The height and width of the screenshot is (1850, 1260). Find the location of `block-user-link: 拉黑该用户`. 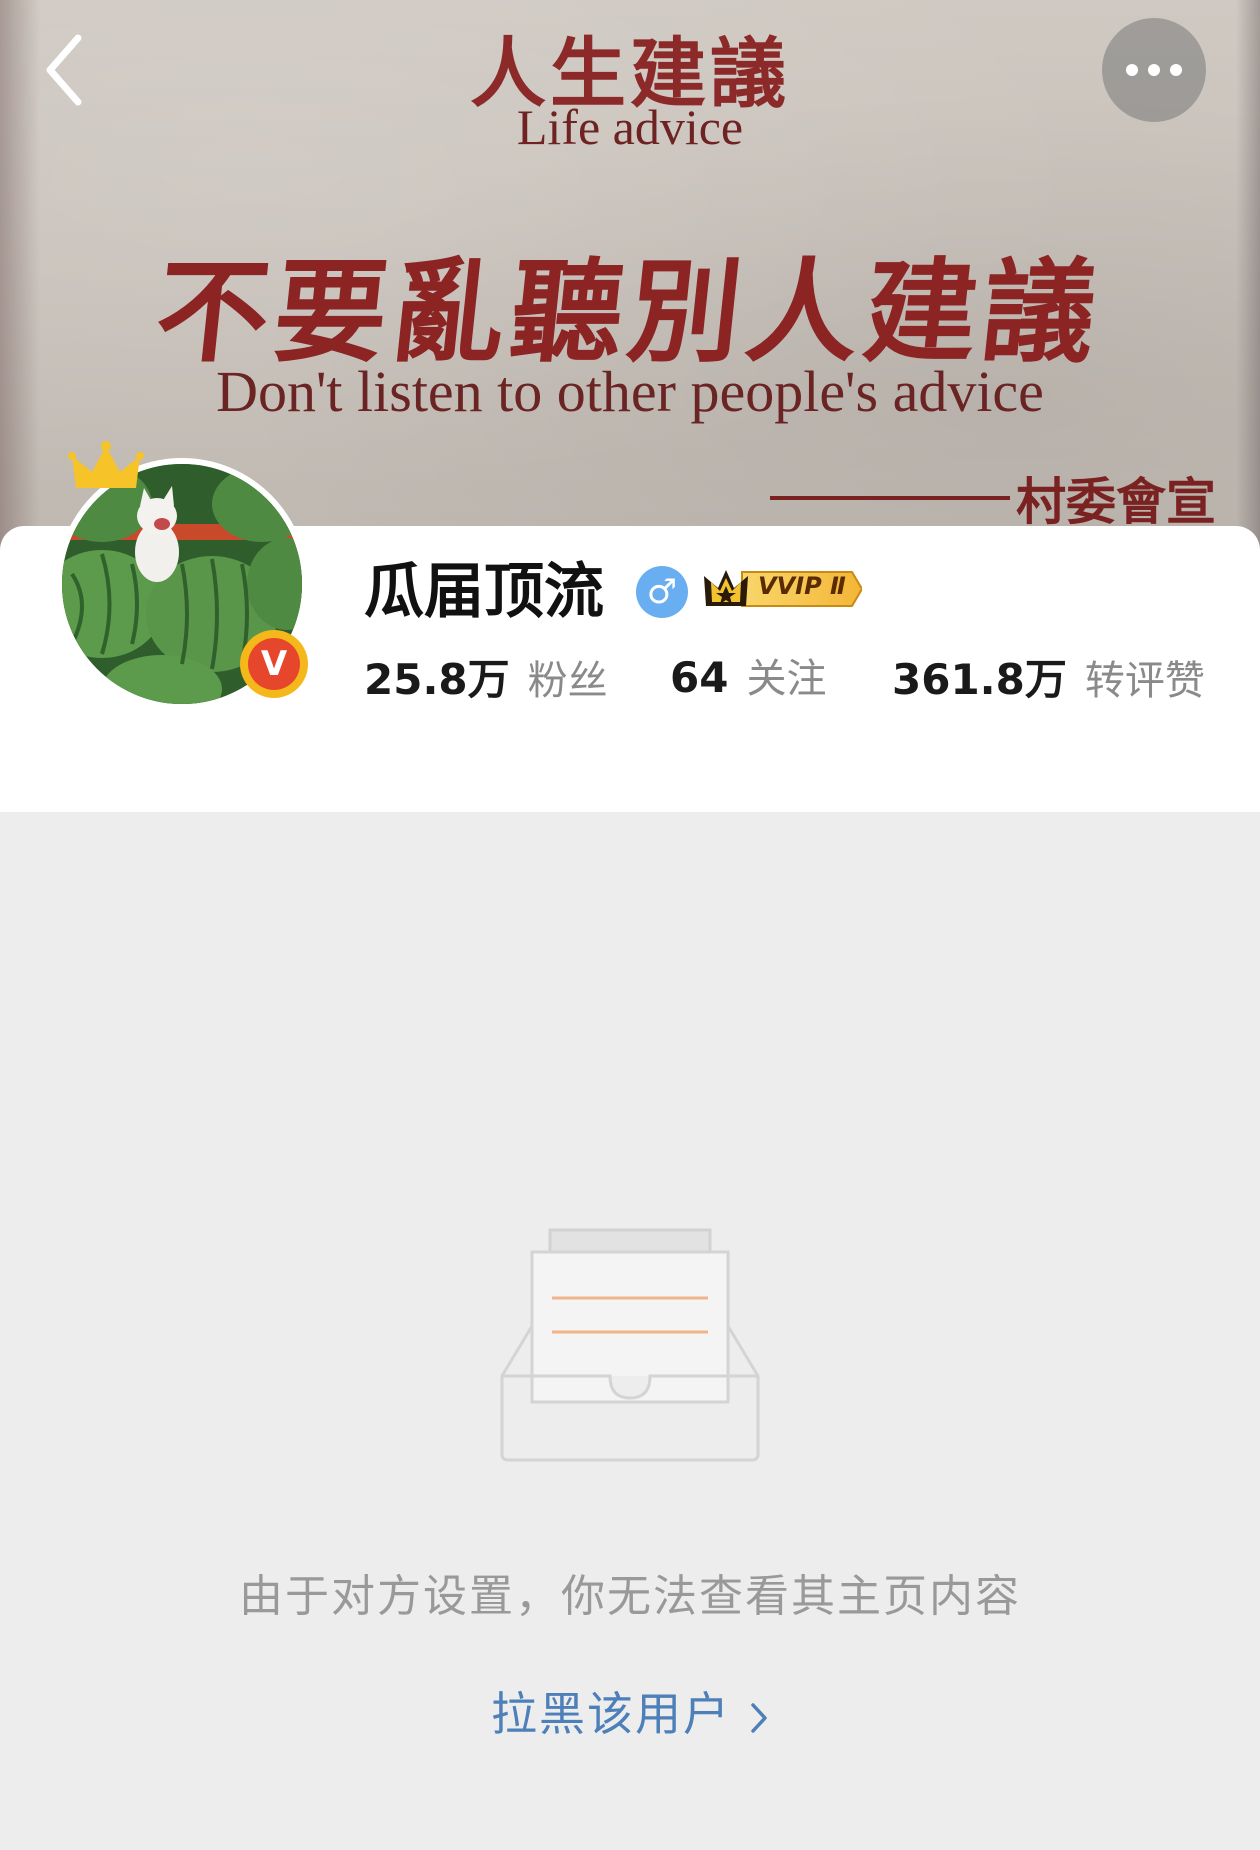

block-user-link: 拉黑该用户 is located at coordinates (630, 1711).